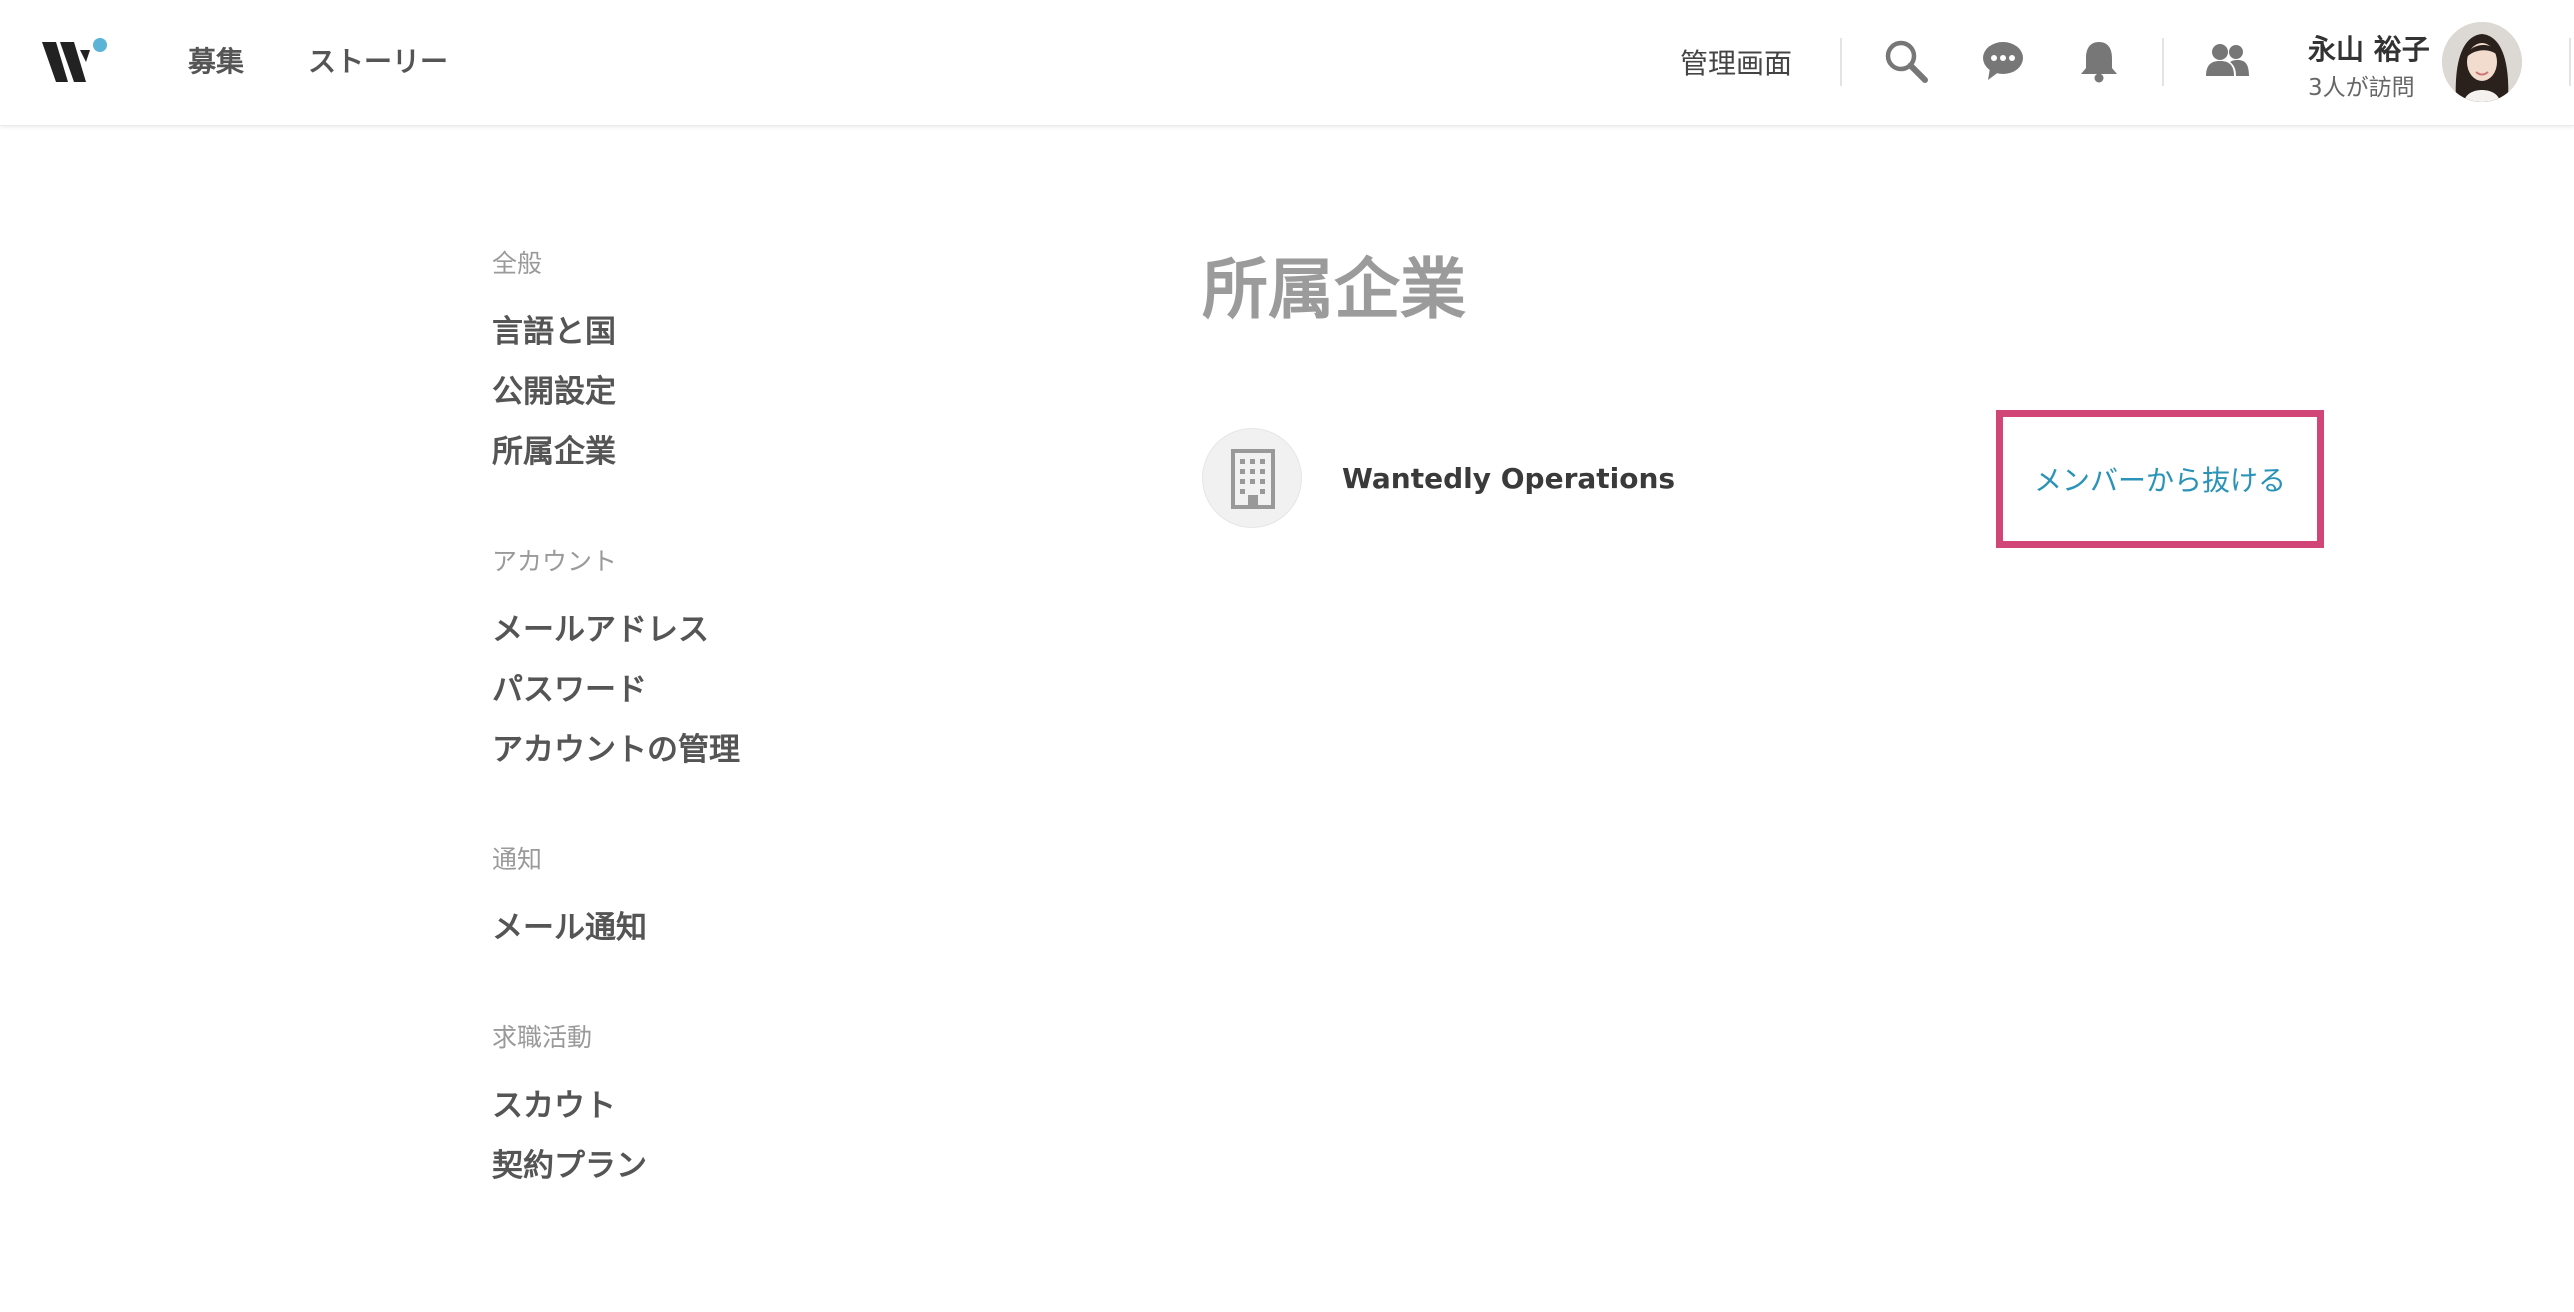 The height and width of the screenshot is (1312, 2574). I want to click on building-icon, so click(1253, 479).